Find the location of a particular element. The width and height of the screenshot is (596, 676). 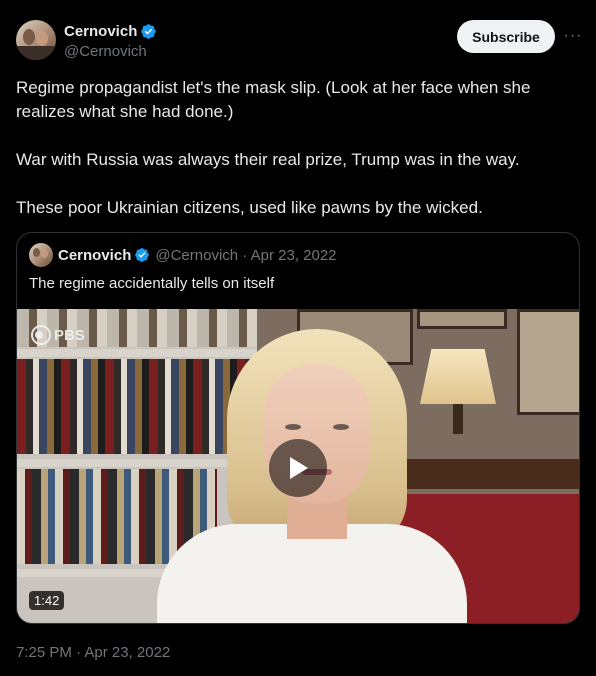

quoted-tweet-meta: @Cernovich · Apr 23, 2022 is located at coordinates (246, 255).